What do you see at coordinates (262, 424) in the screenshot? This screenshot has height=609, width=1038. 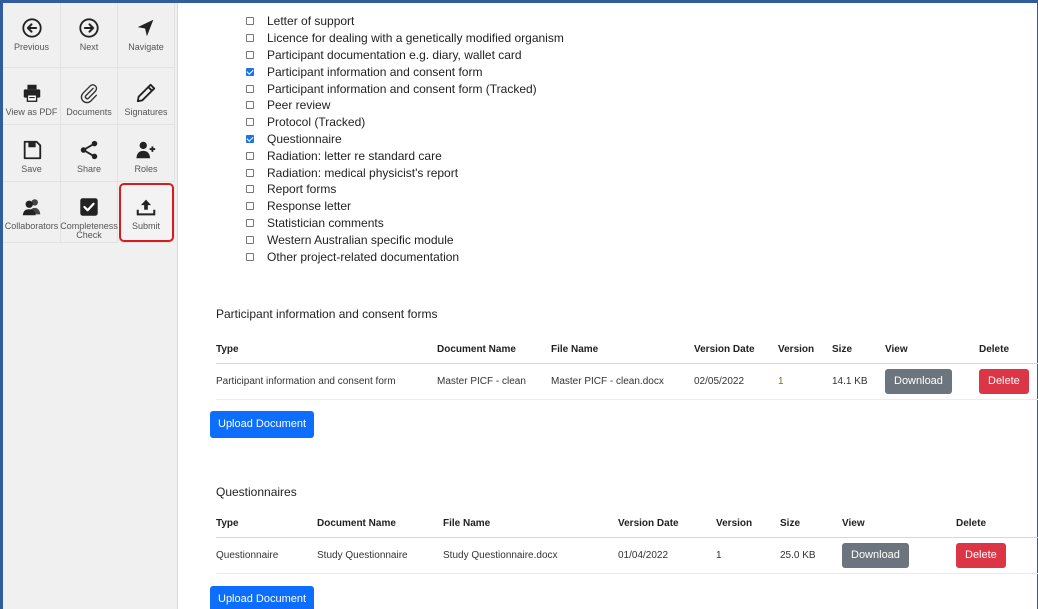 I see `upload-picf-button: Upload Document` at bounding box center [262, 424].